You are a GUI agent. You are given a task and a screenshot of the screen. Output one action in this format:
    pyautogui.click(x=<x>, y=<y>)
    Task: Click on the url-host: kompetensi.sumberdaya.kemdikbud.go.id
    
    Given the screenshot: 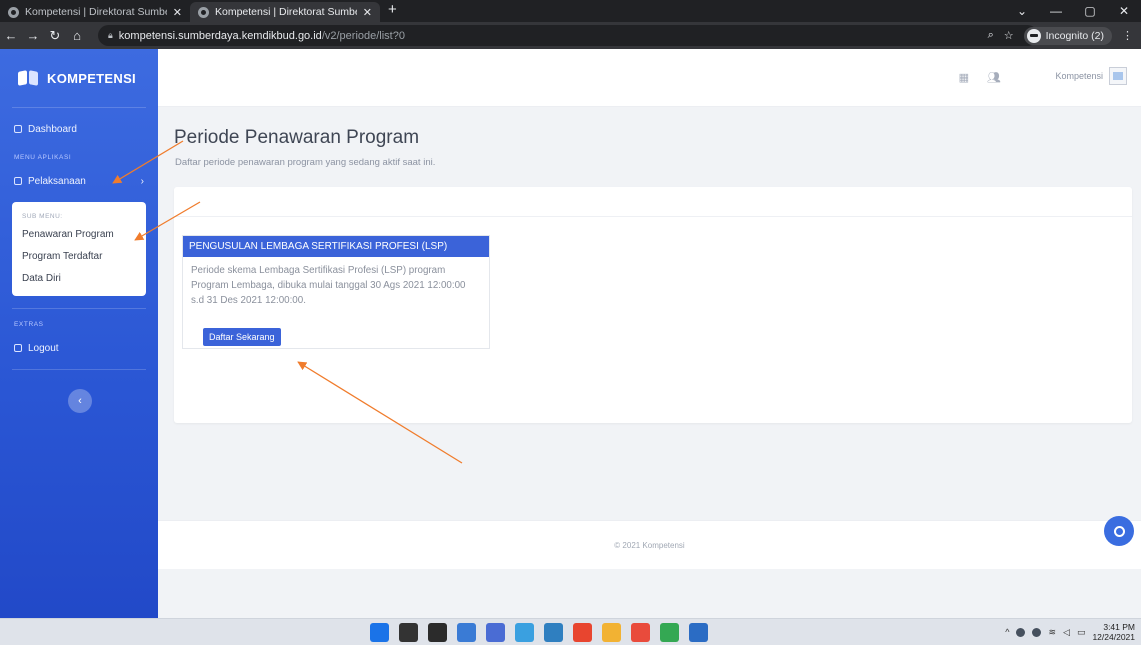 What is the action you would take?
    pyautogui.click(x=220, y=35)
    